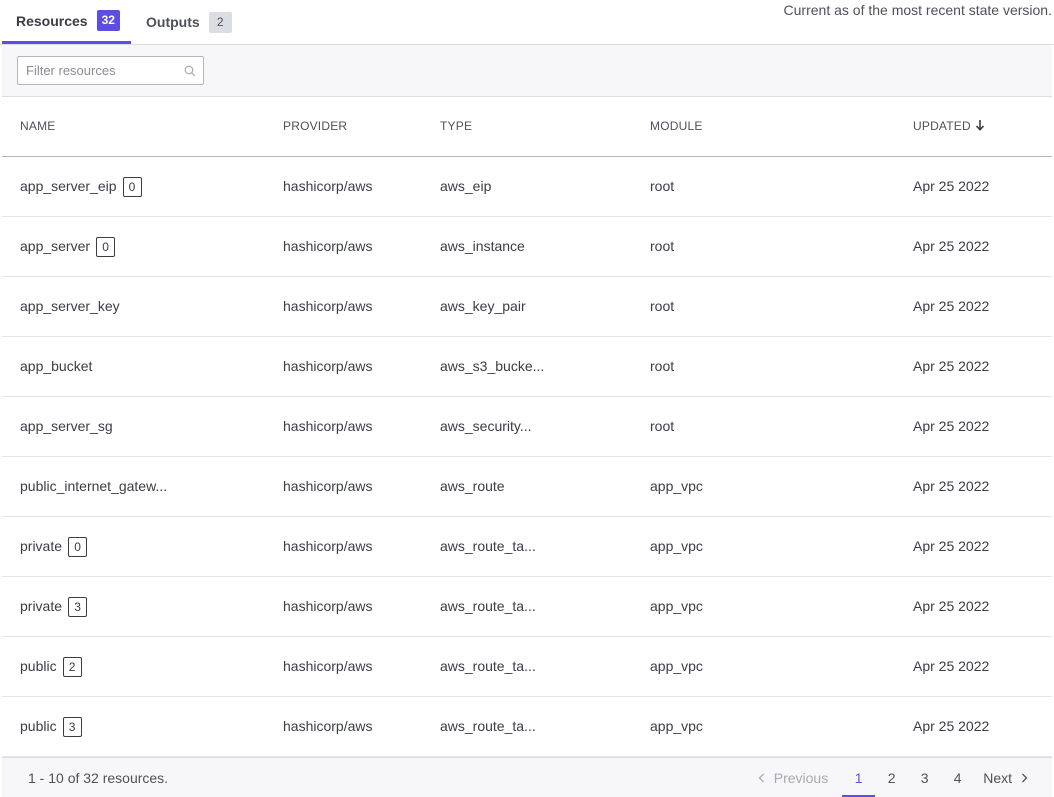 The width and height of the screenshot is (1054, 797). I want to click on name-wrap: app_server_key, so click(70, 306).